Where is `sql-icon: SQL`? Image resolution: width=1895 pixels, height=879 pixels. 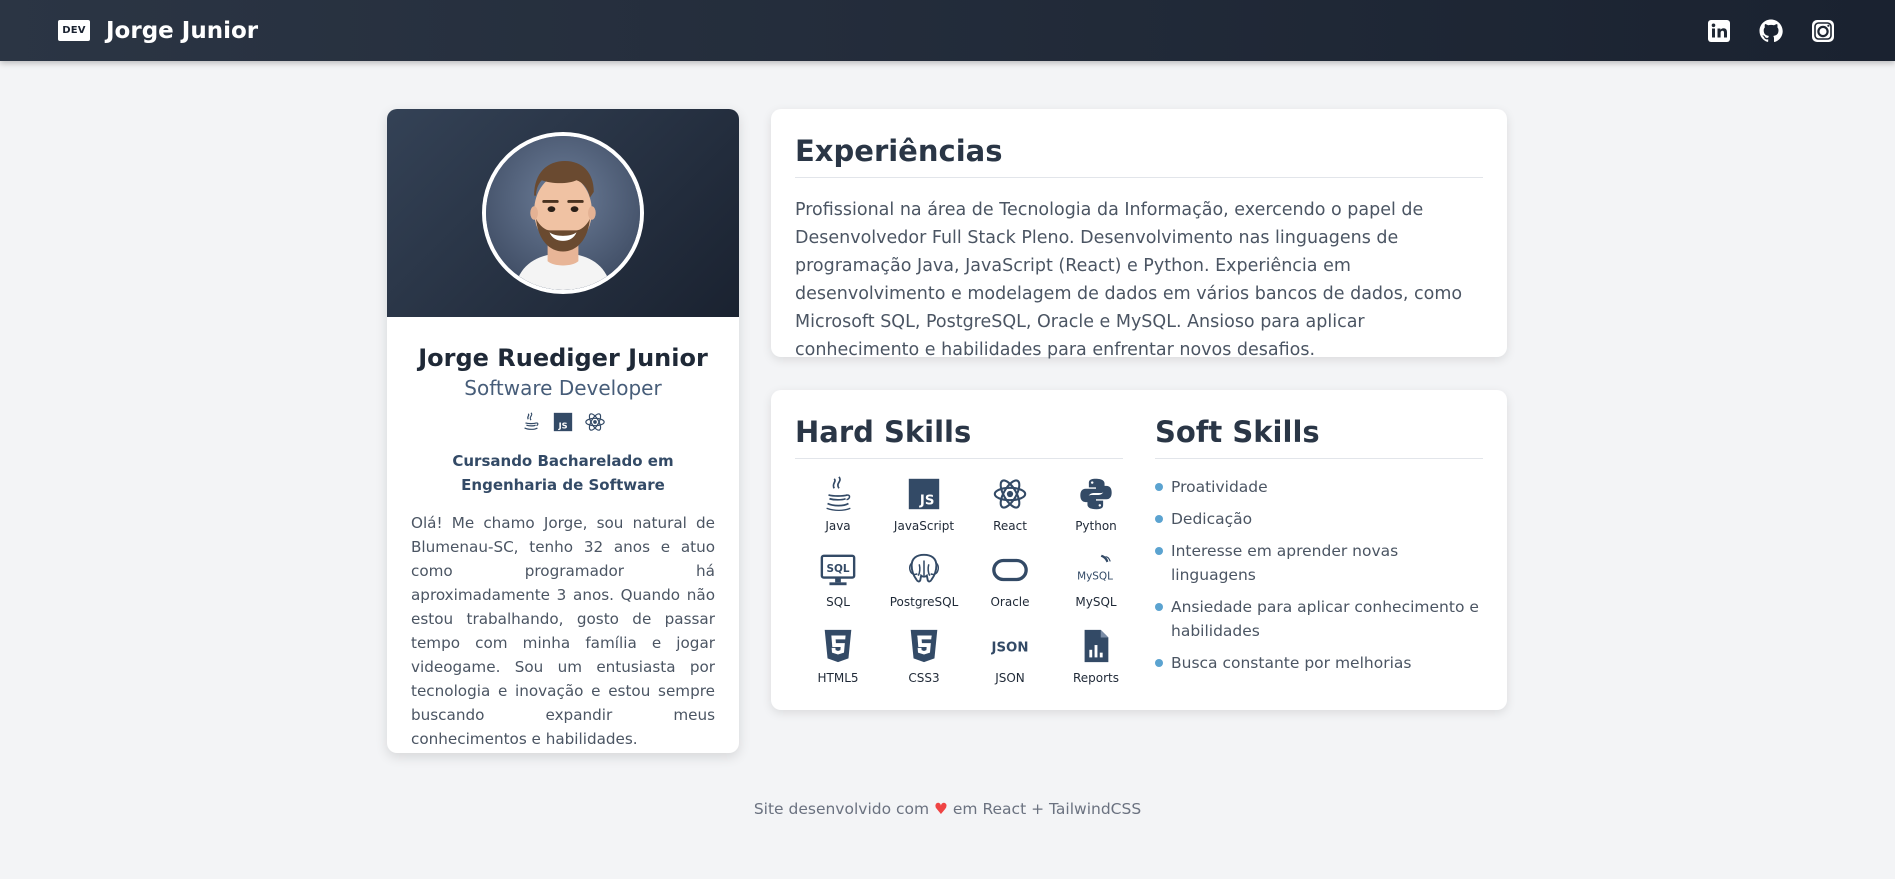
sql-icon: SQL is located at coordinates (838, 570).